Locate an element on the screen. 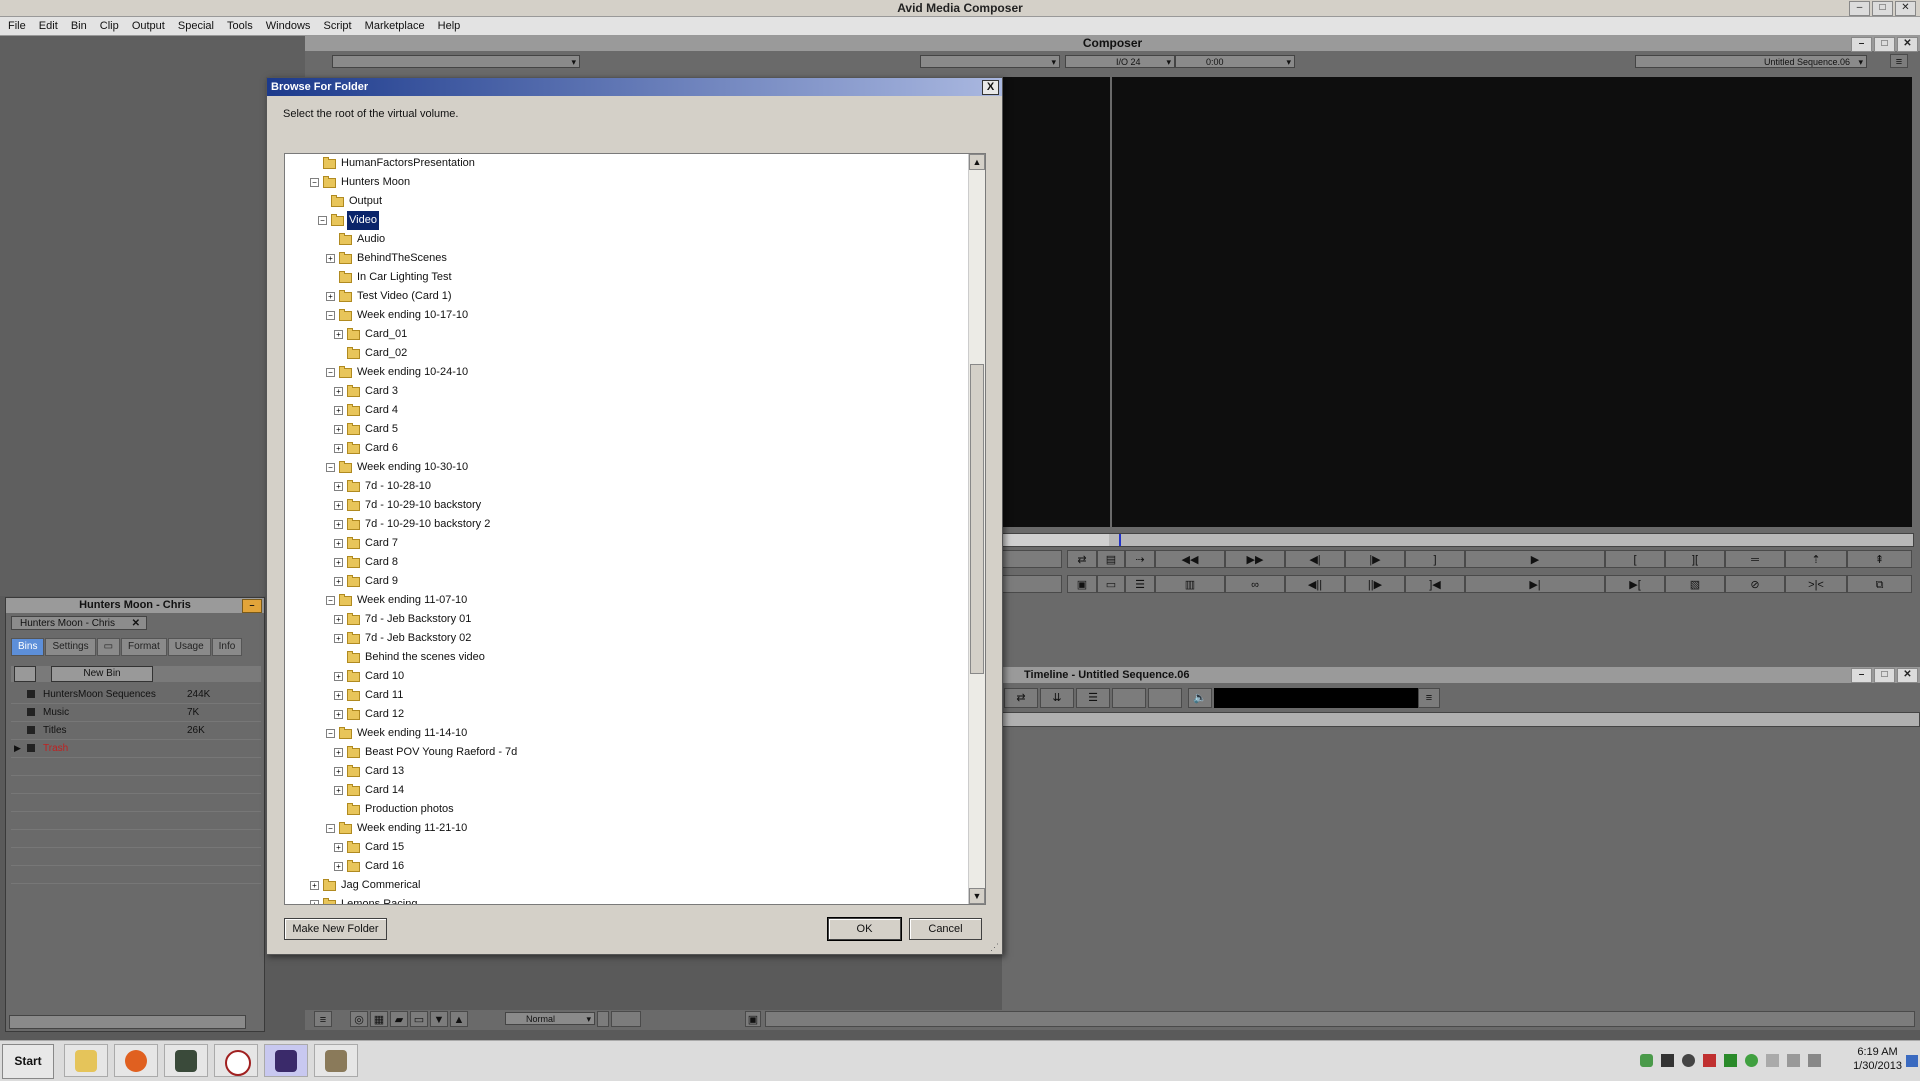 This screenshot has width=1920, height=1081. speaker-icon: 🔈 is located at coordinates (1200, 698).